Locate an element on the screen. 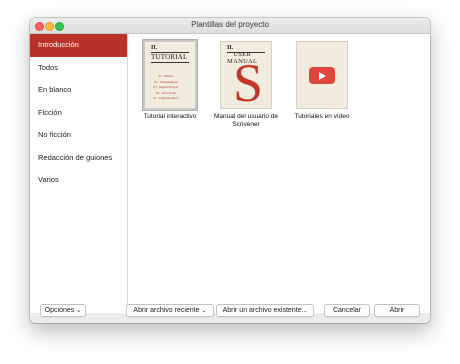  sidebar-item-introduccion: Introducción is located at coordinates (78, 45).